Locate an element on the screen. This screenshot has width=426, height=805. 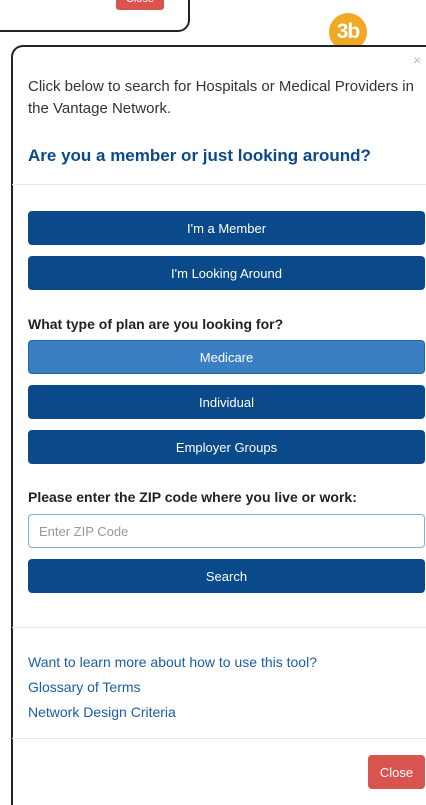
search-button: Search is located at coordinates (226, 576).